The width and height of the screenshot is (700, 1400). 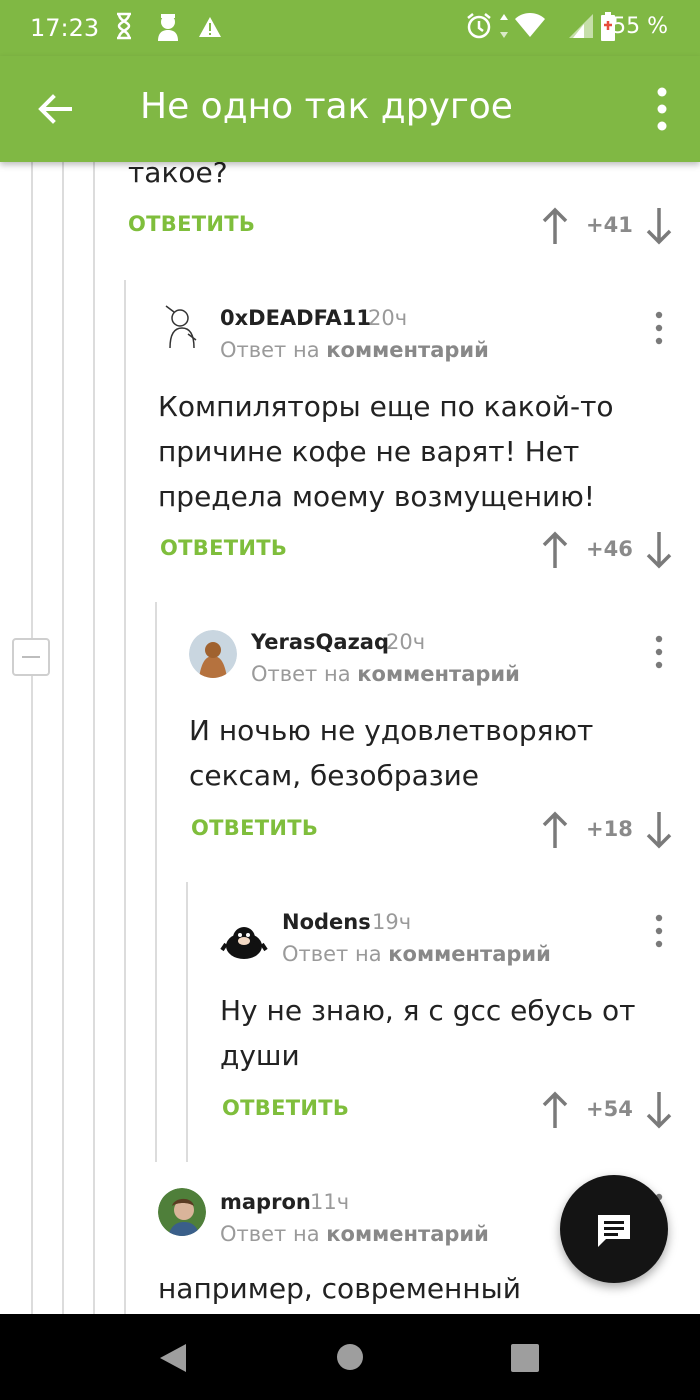 I want to click on comment-author: mapron, so click(x=265, y=1202).